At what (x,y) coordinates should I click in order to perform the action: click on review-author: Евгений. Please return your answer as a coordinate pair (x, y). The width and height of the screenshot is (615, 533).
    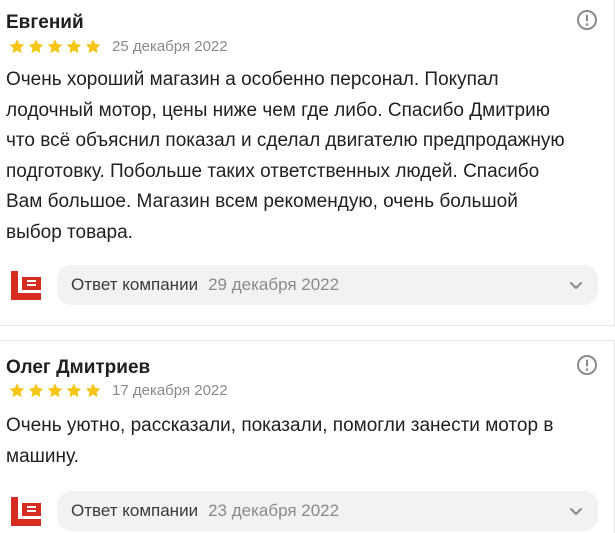
    Looking at the image, I should click on (45, 23).